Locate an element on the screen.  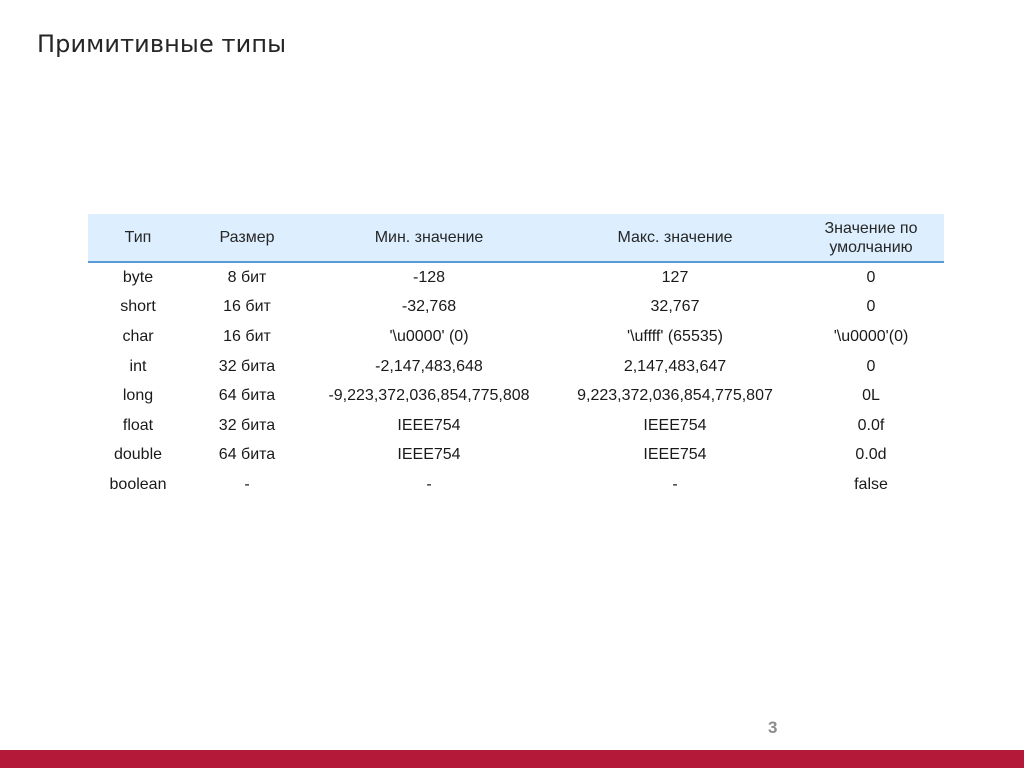
slide-title: Примитивные типы is located at coordinates (162, 44).